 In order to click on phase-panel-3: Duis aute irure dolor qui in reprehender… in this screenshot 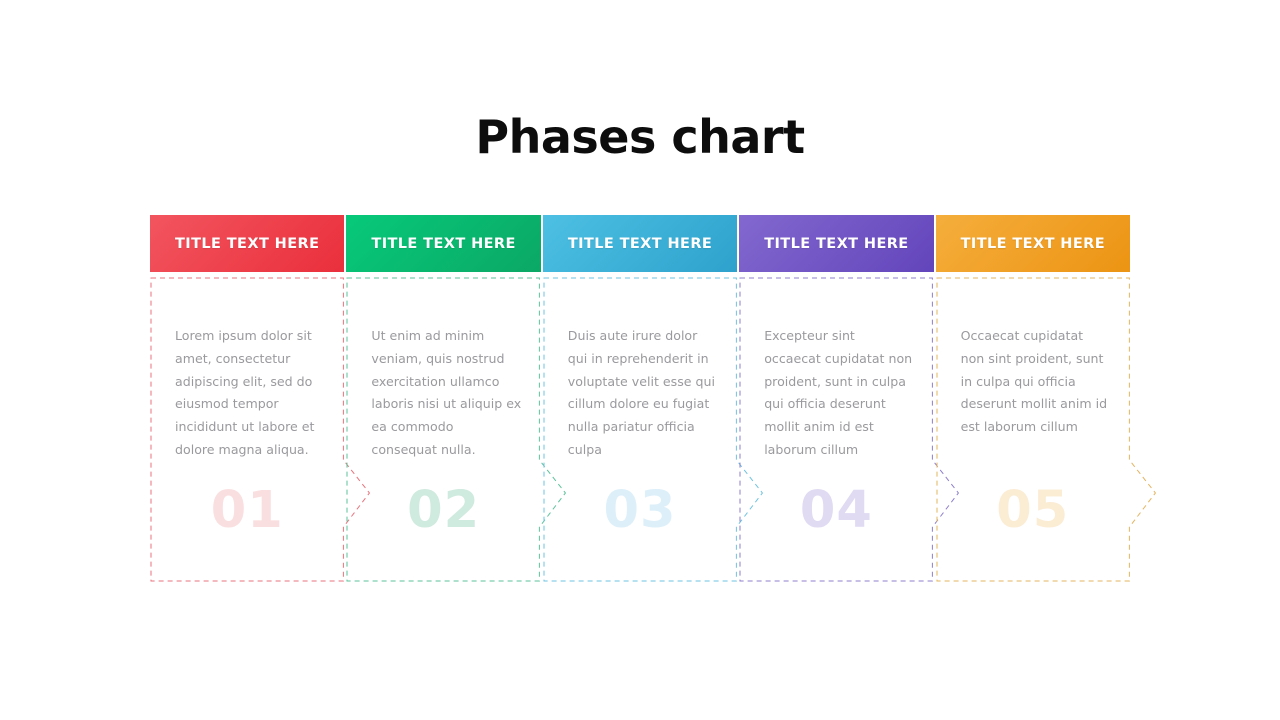, I will do `click(653, 429)`.